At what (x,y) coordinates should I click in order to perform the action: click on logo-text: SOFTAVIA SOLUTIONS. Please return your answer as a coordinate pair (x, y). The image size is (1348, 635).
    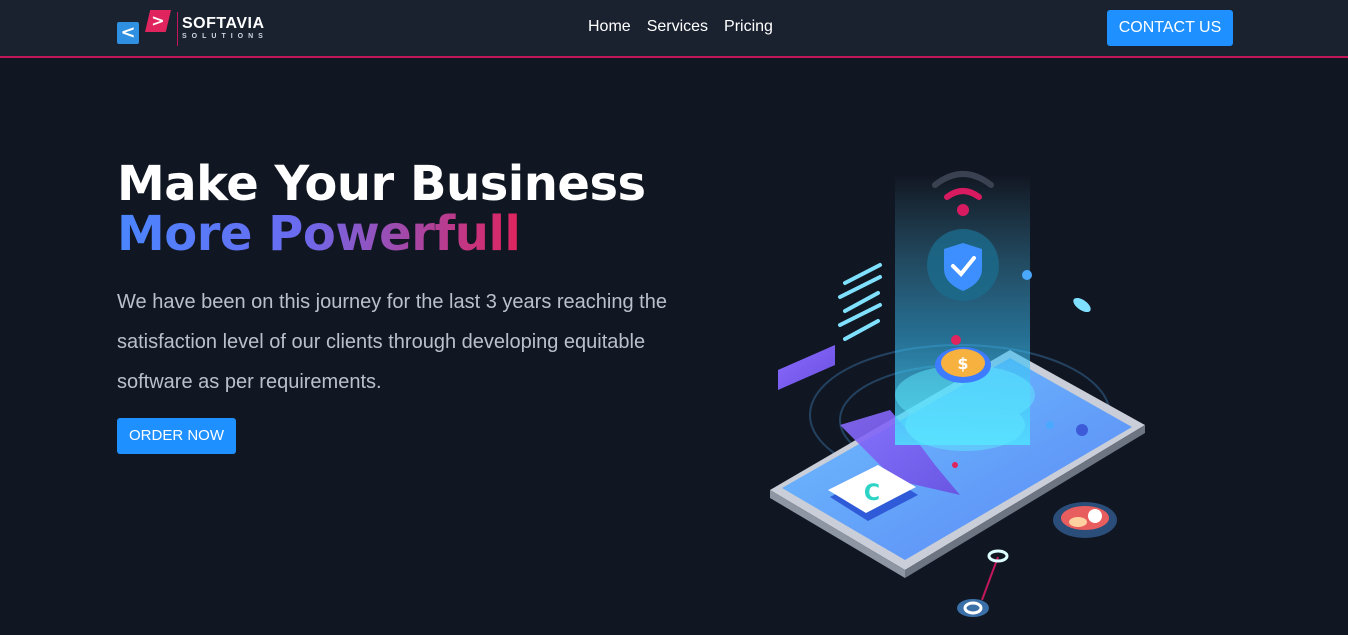
    Looking at the image, I should click on (222, 29).